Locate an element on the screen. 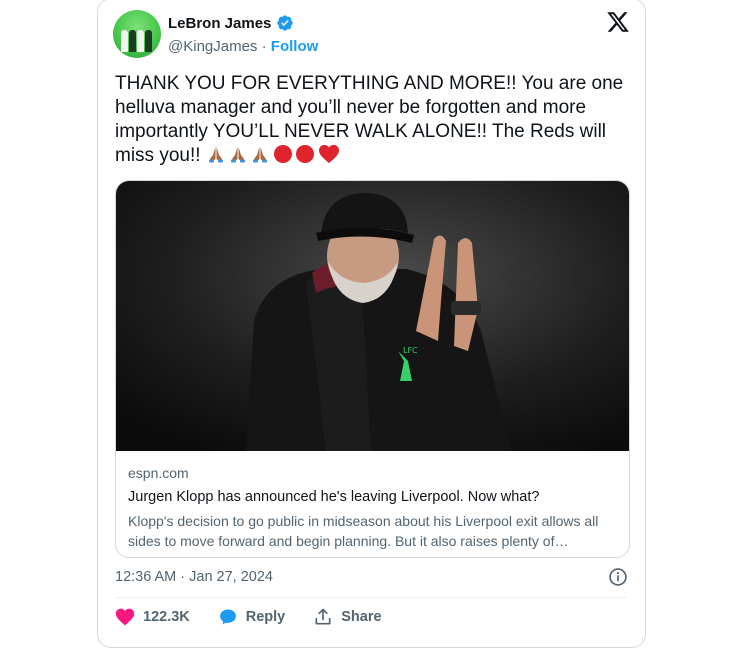 This screenshot has height=648, width=751. emoji-row is located at coordinates (273, 154).